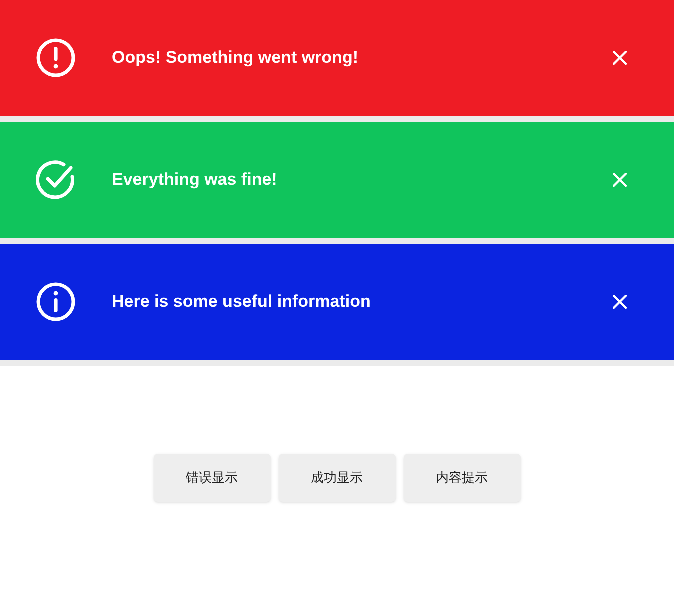 This screenshot has width=674, height=605. Describe the element at coordinates (56, 58) in the screenshot. I see `exclamation-circle-icon` at that location.